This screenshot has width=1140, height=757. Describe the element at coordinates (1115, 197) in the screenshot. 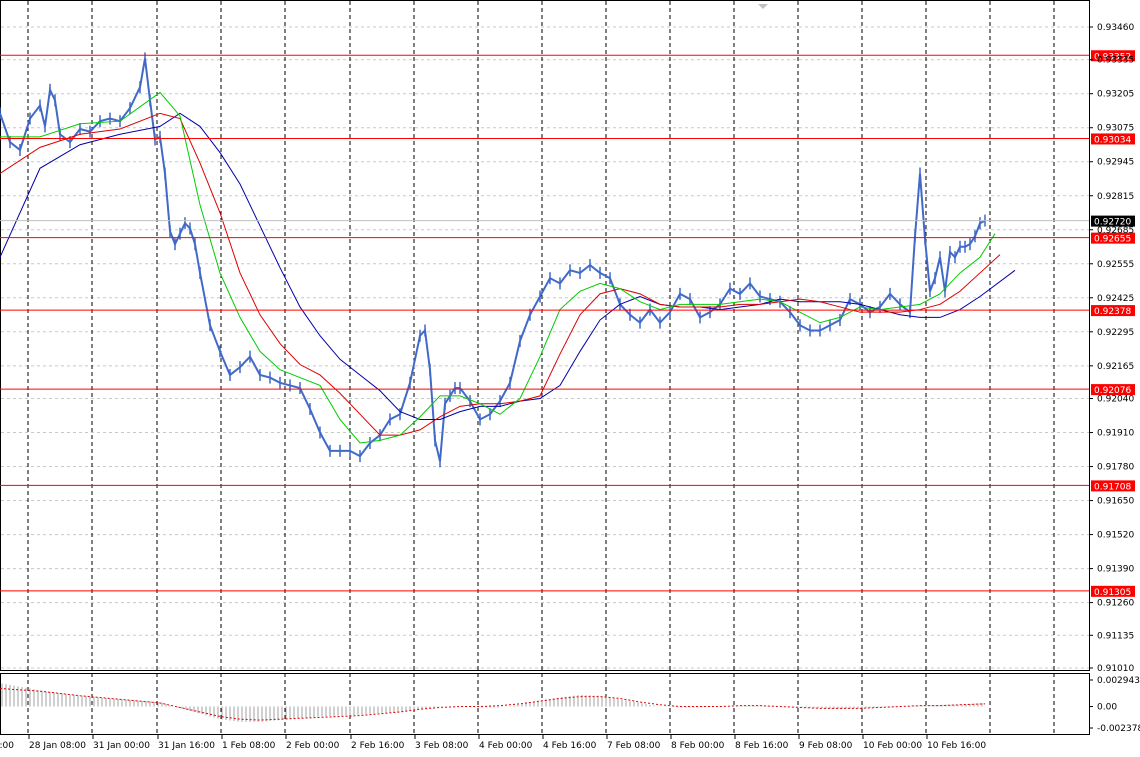

I see `y-tick-label: 0.92815` at that location.